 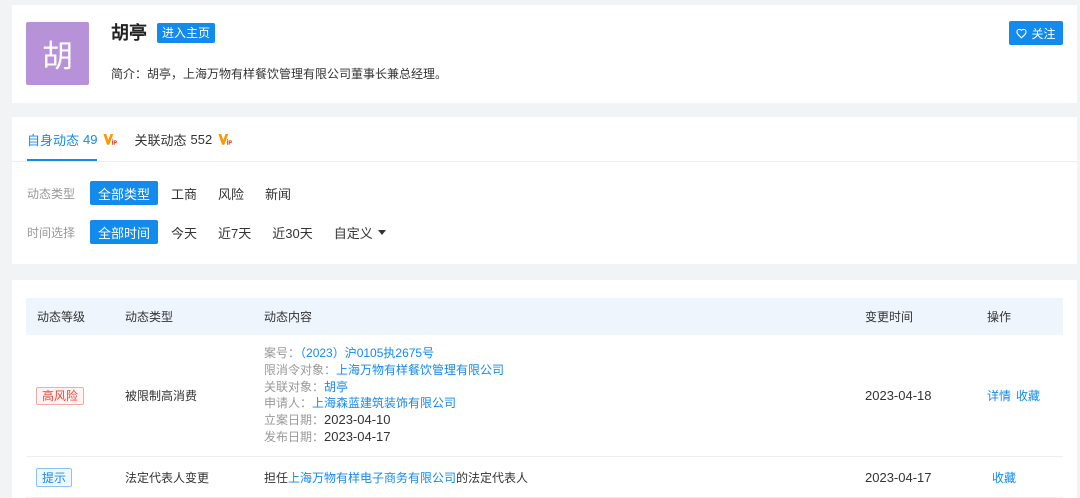 I want to click on filter-options-dynamic-type: 全部类型 工商 风险 新闻, so click(x=194, y=193).